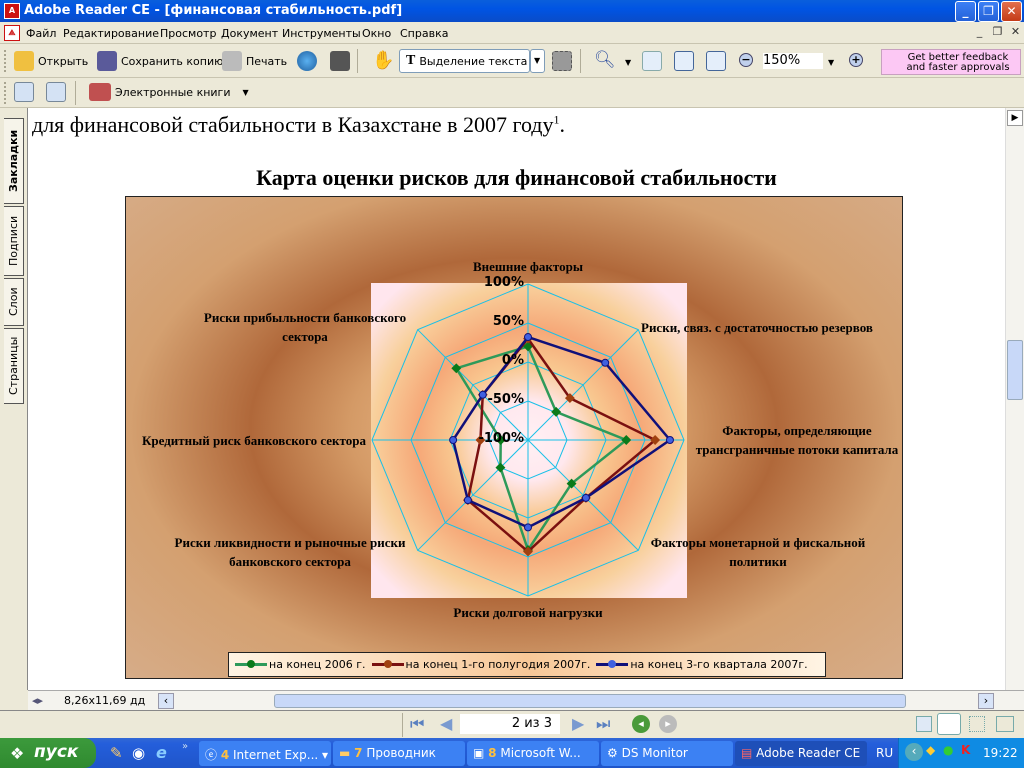 Image resolution: width=1024 pixels, height=768 pixels. Describe the element at coordinates (590, 701) in the screenshot. I see `horizontal-scroll-thumb` at that location.